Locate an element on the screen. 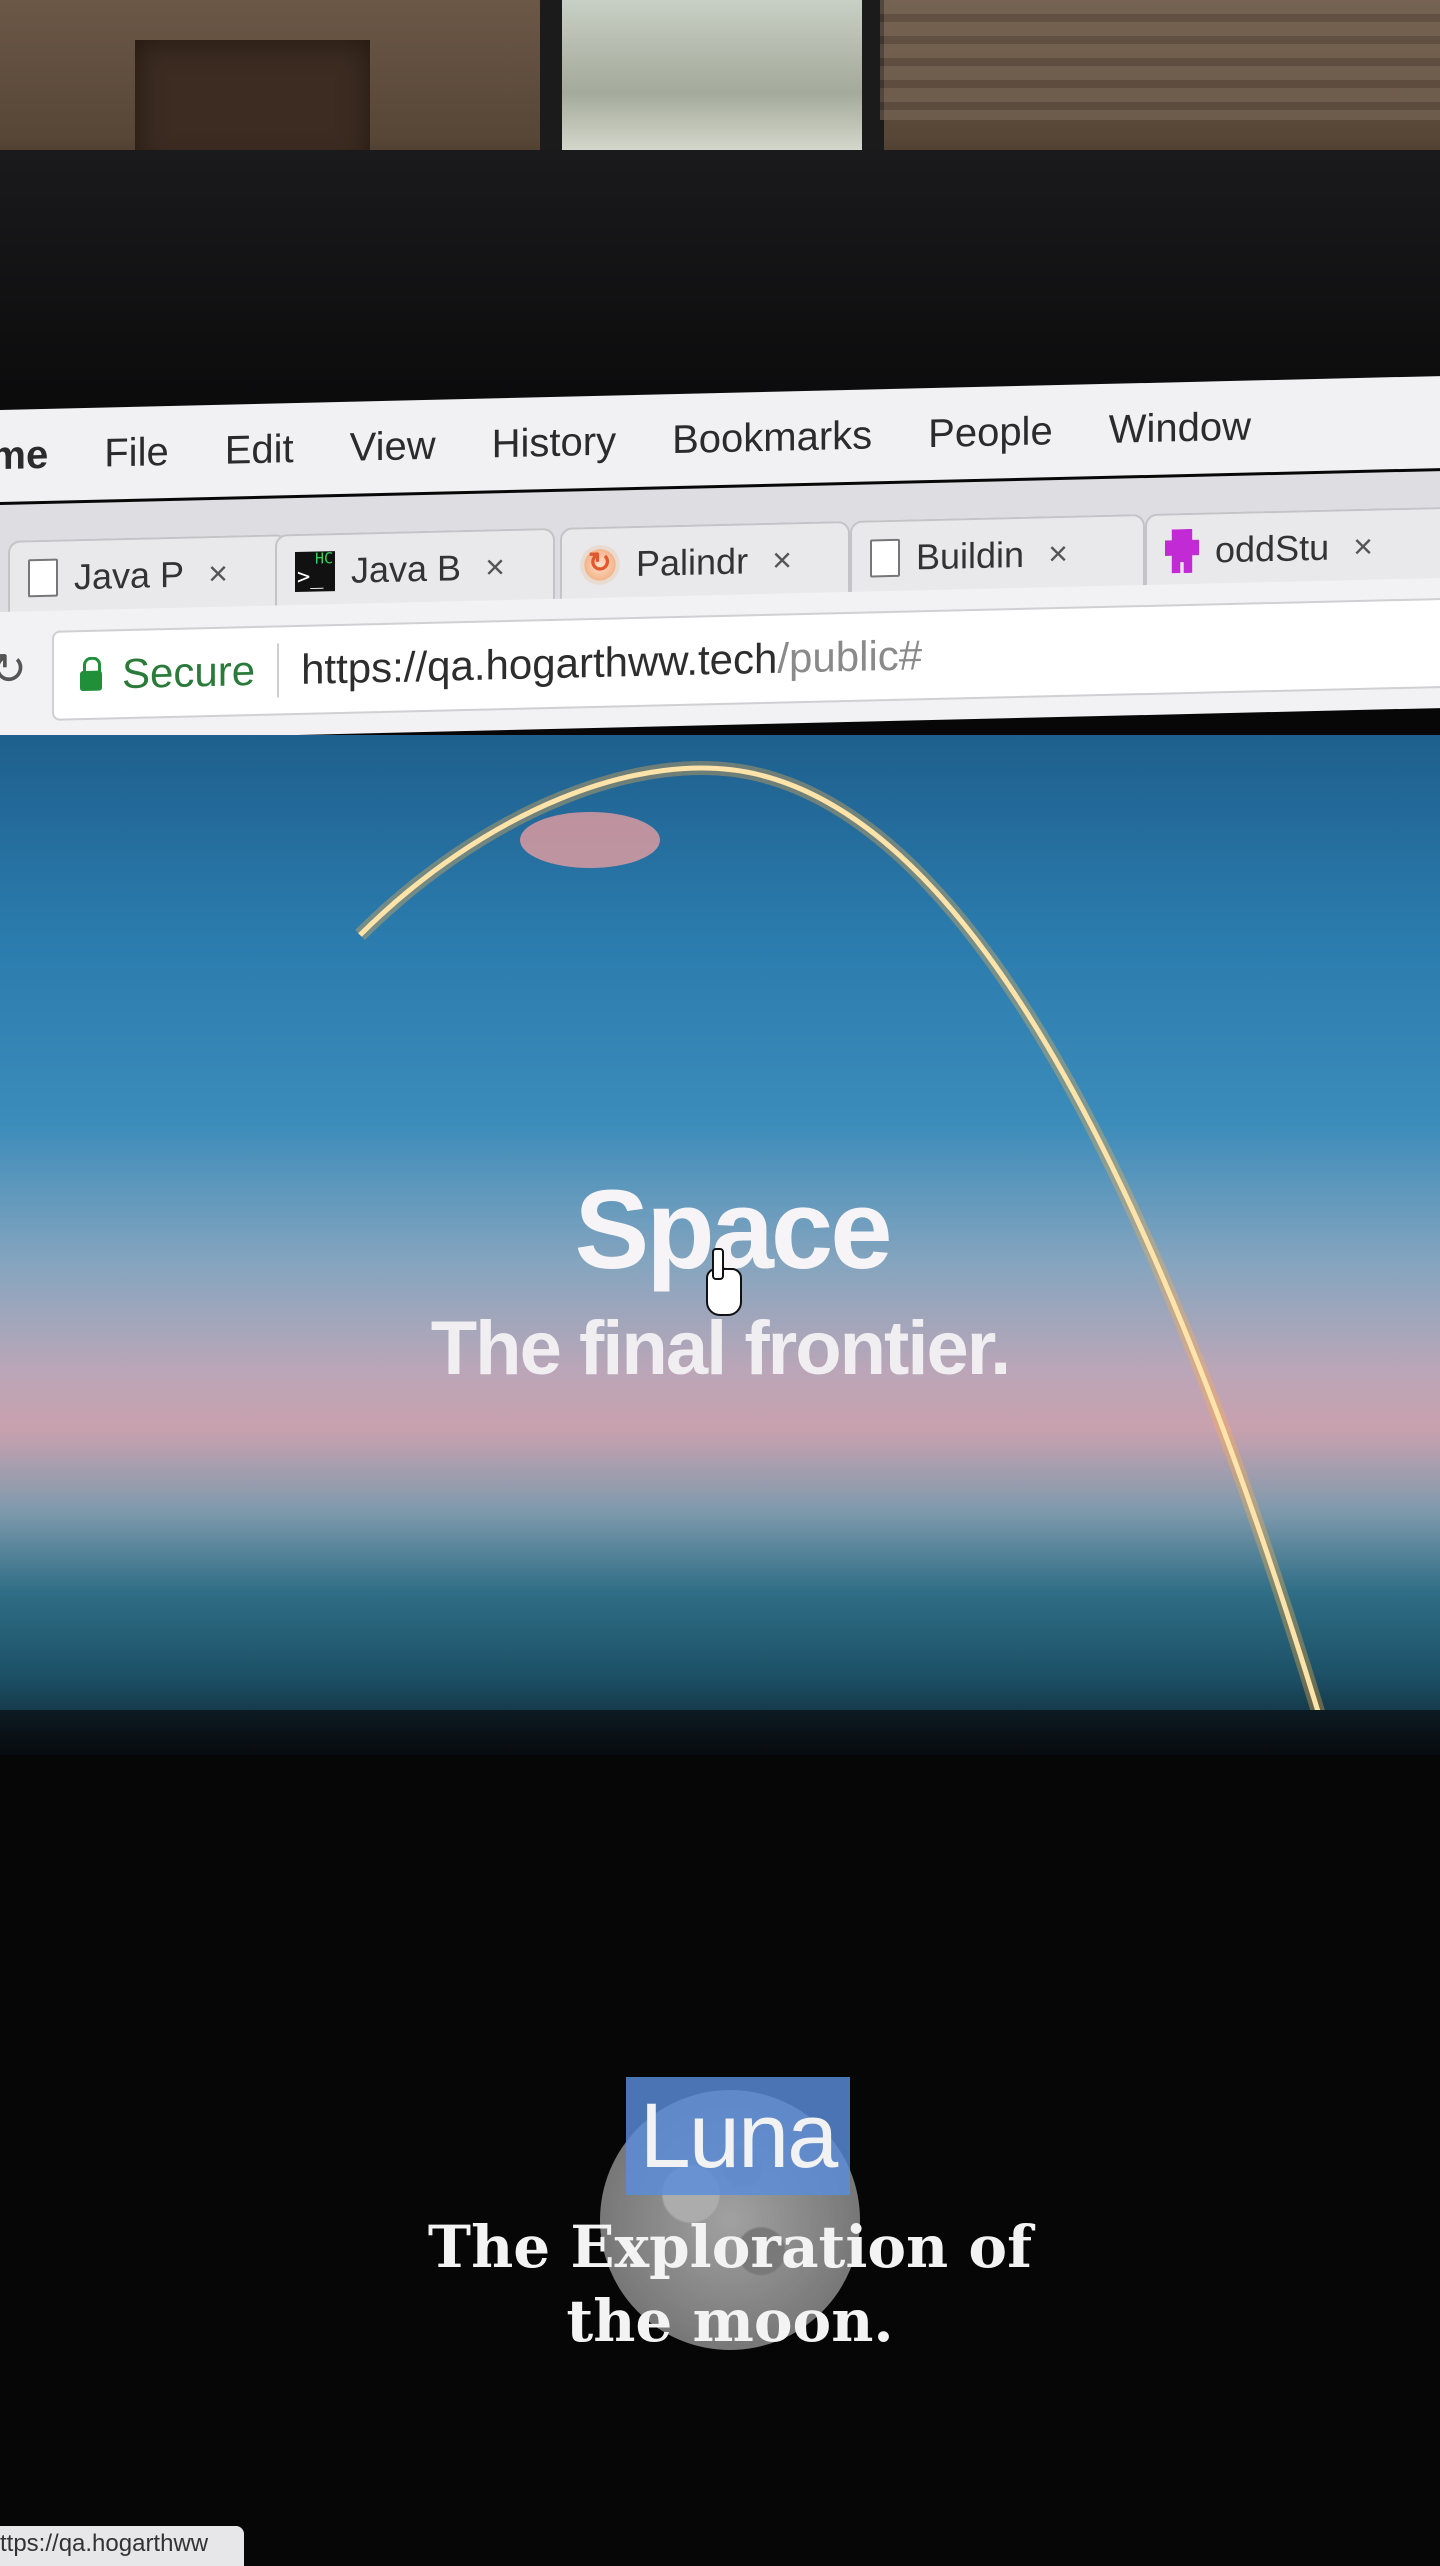  address-divider is located at coordinates (278, 670).